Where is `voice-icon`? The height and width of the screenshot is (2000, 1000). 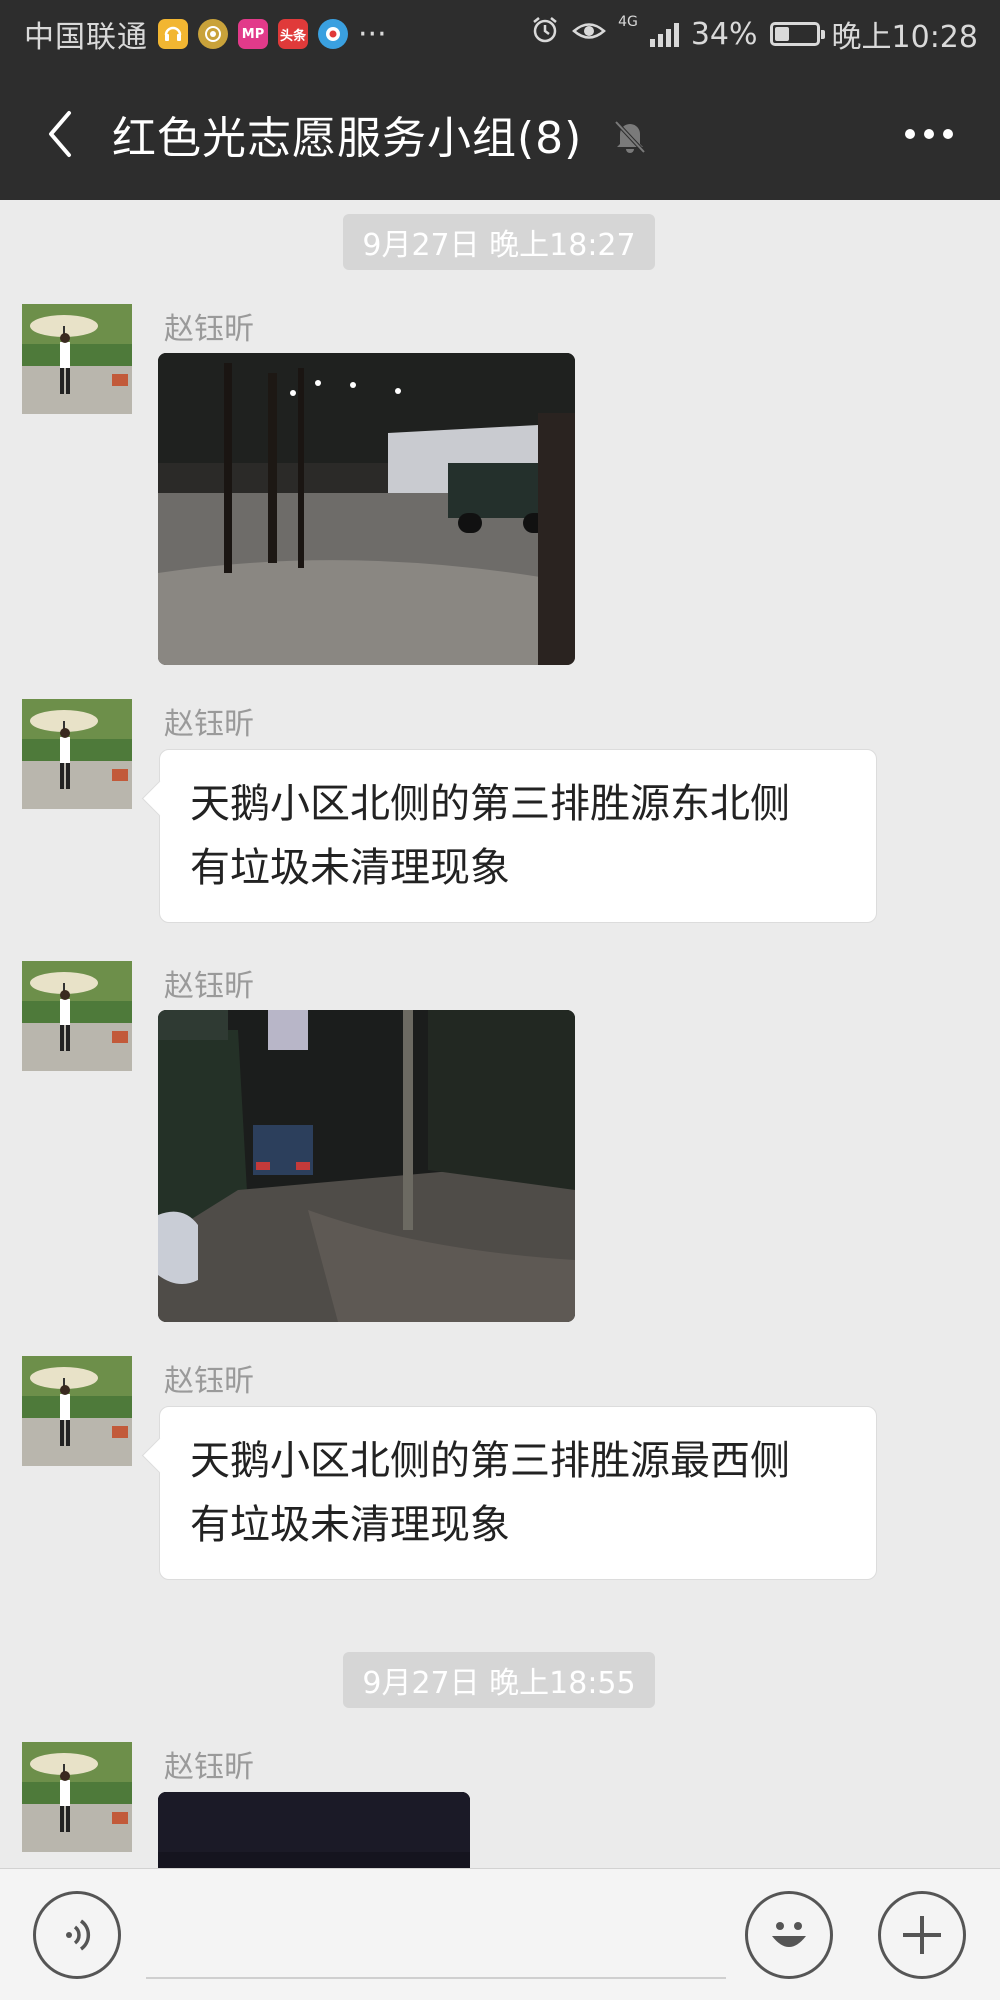
voice-icon is located at coordinates (78, 1935).